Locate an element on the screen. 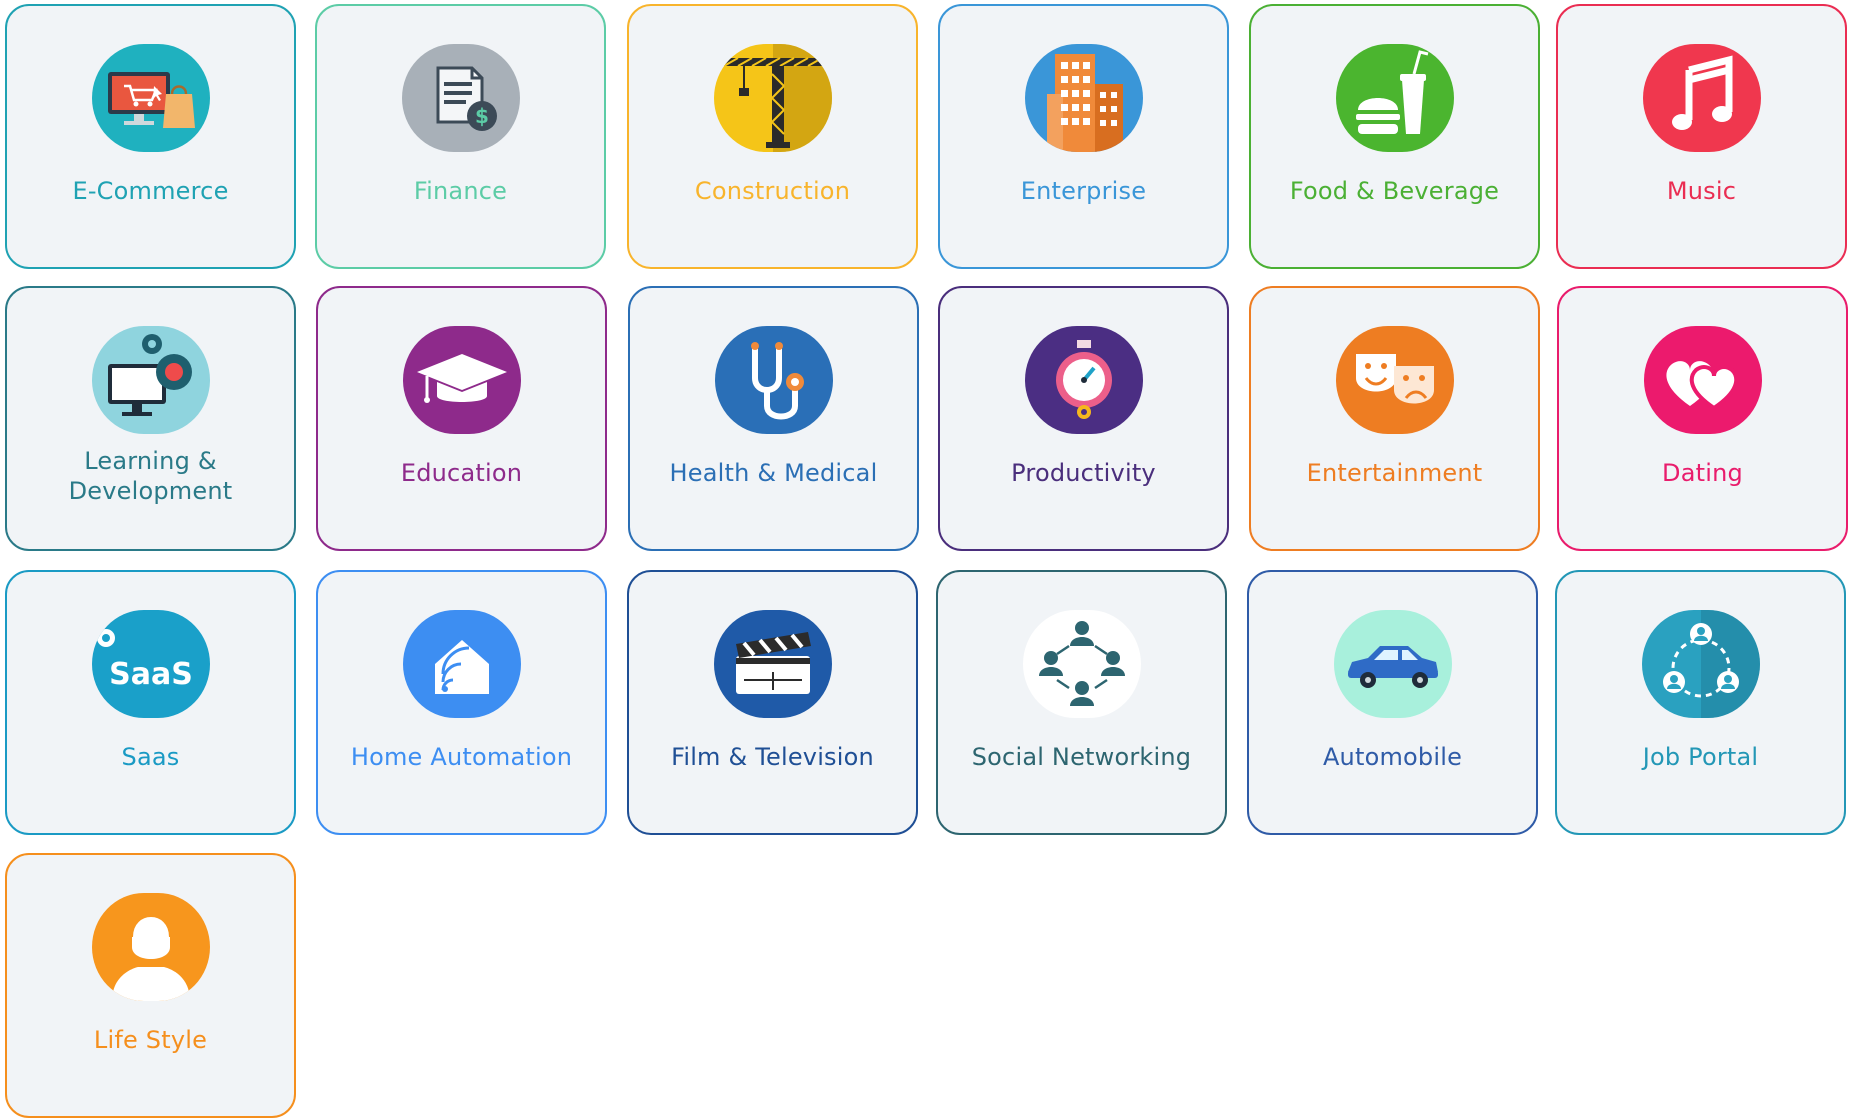 This screenshot has height=1118, width=1853. category-card-construction: Construction is located at coordinates (772, 136).